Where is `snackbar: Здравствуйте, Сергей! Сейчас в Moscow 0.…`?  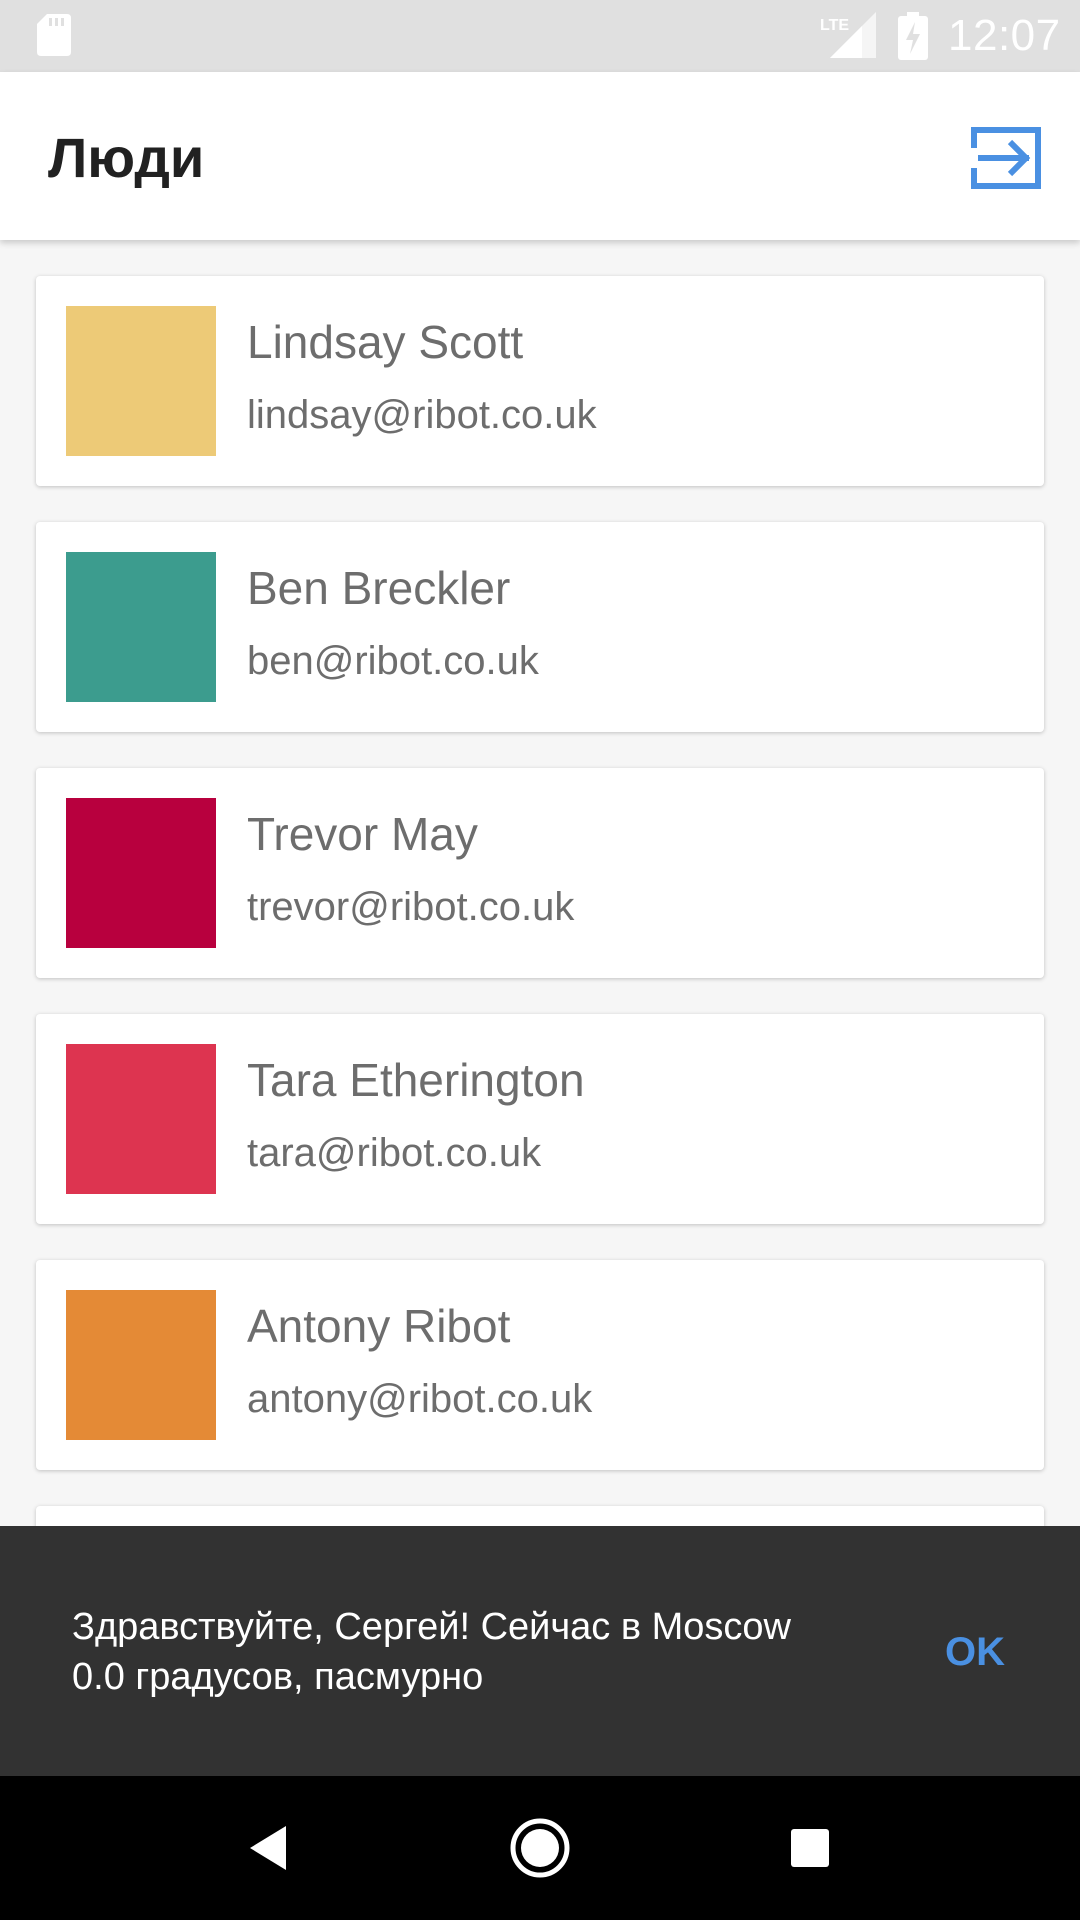 snackbar: Здравствуйте, Сергей! Сейчас в Moscow 0.… is located at coordinates (540, 1651).